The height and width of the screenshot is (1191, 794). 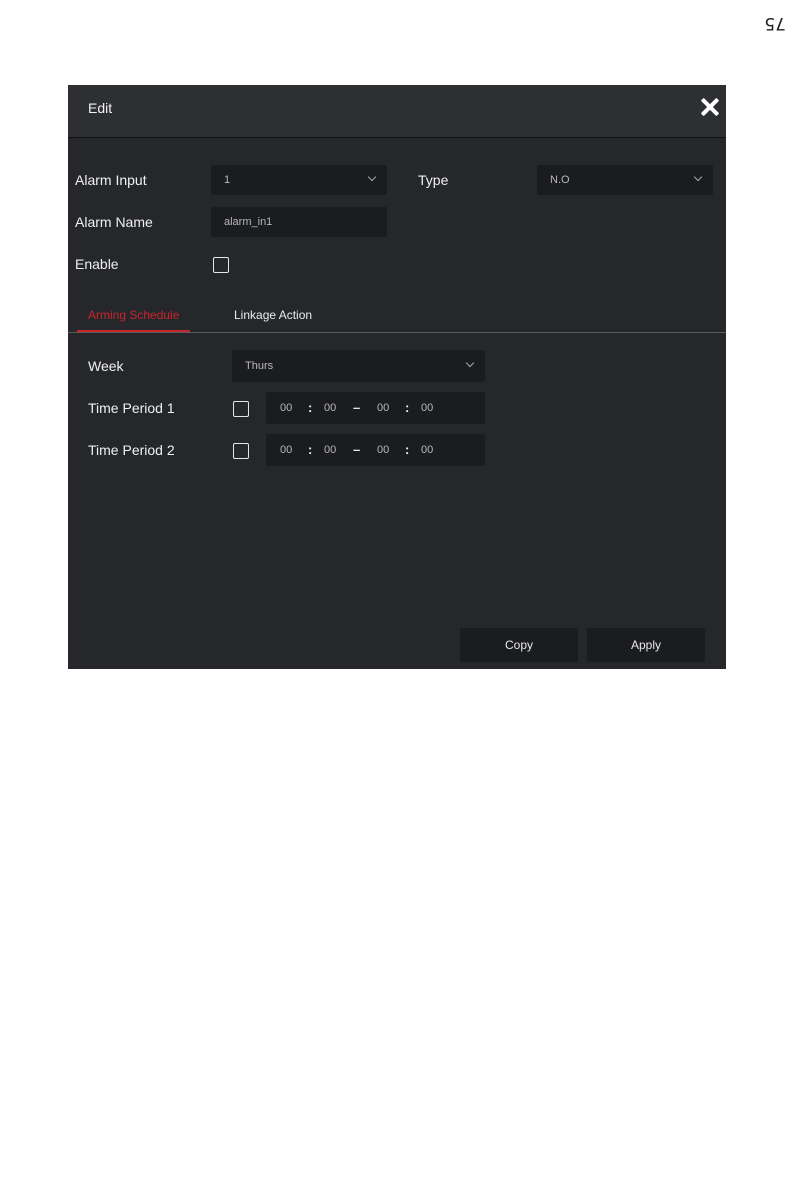 I want to click on apply-button: Apply, so click(x=646, y=645).